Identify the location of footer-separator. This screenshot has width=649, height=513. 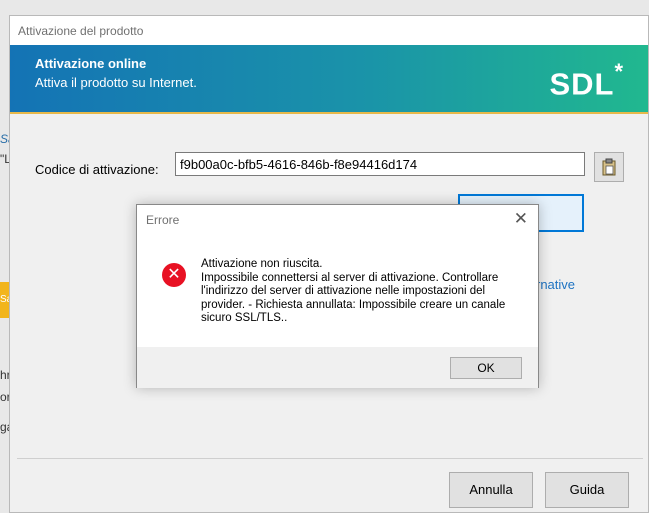
(330, 458).